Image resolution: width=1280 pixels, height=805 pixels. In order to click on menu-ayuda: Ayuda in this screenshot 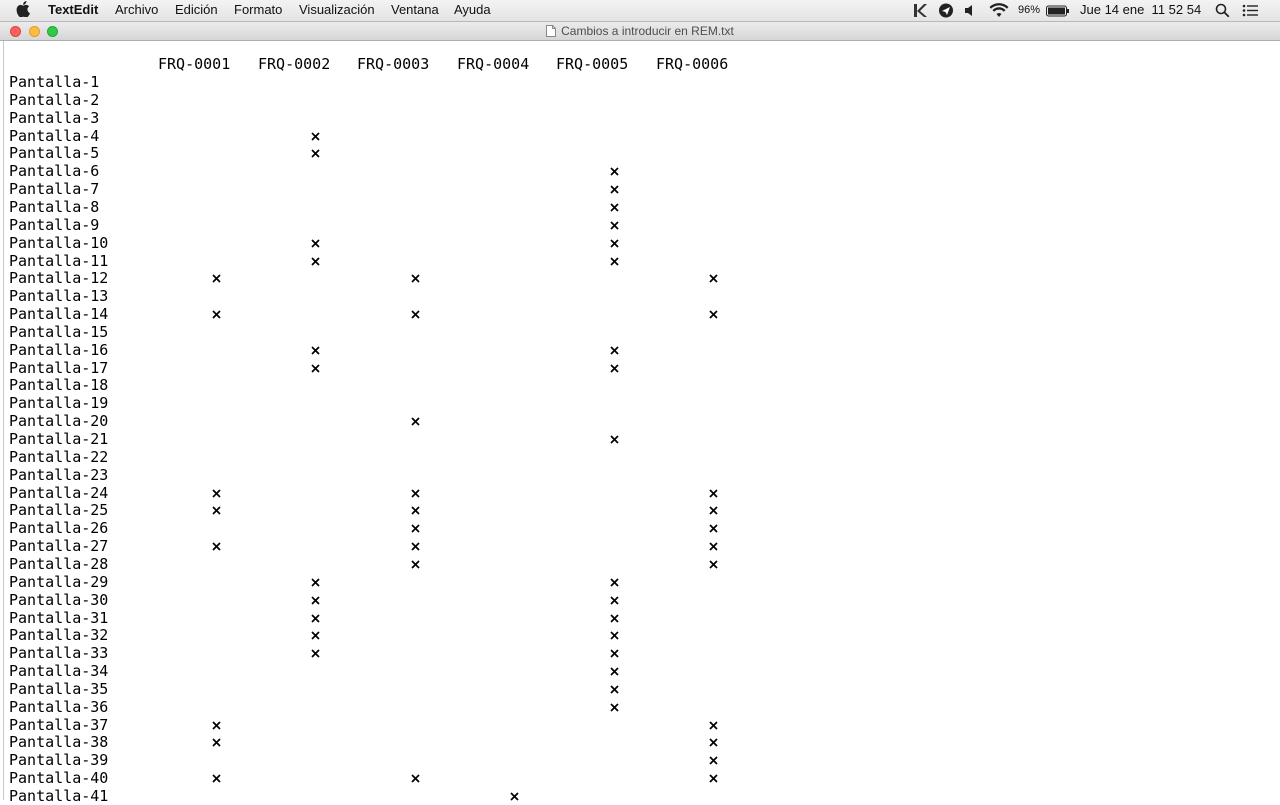, I will do `click(472, 10)`.